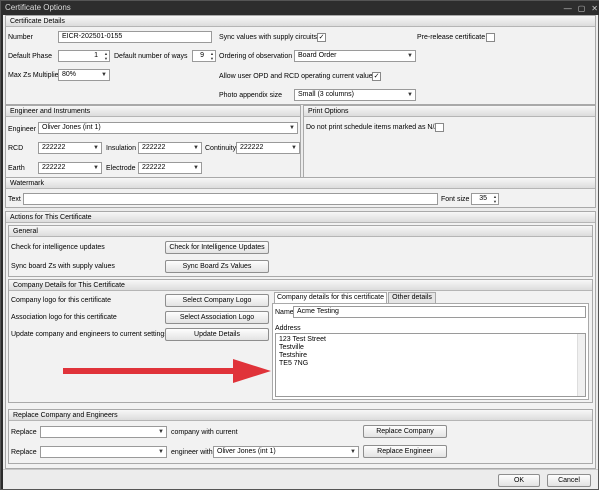 The image size is (599, 490). What do you see at coordinates (84, 75) in the screenshot?
I see `max-zs-dropdown: 80% ▼` at bounding box center [84, 75].